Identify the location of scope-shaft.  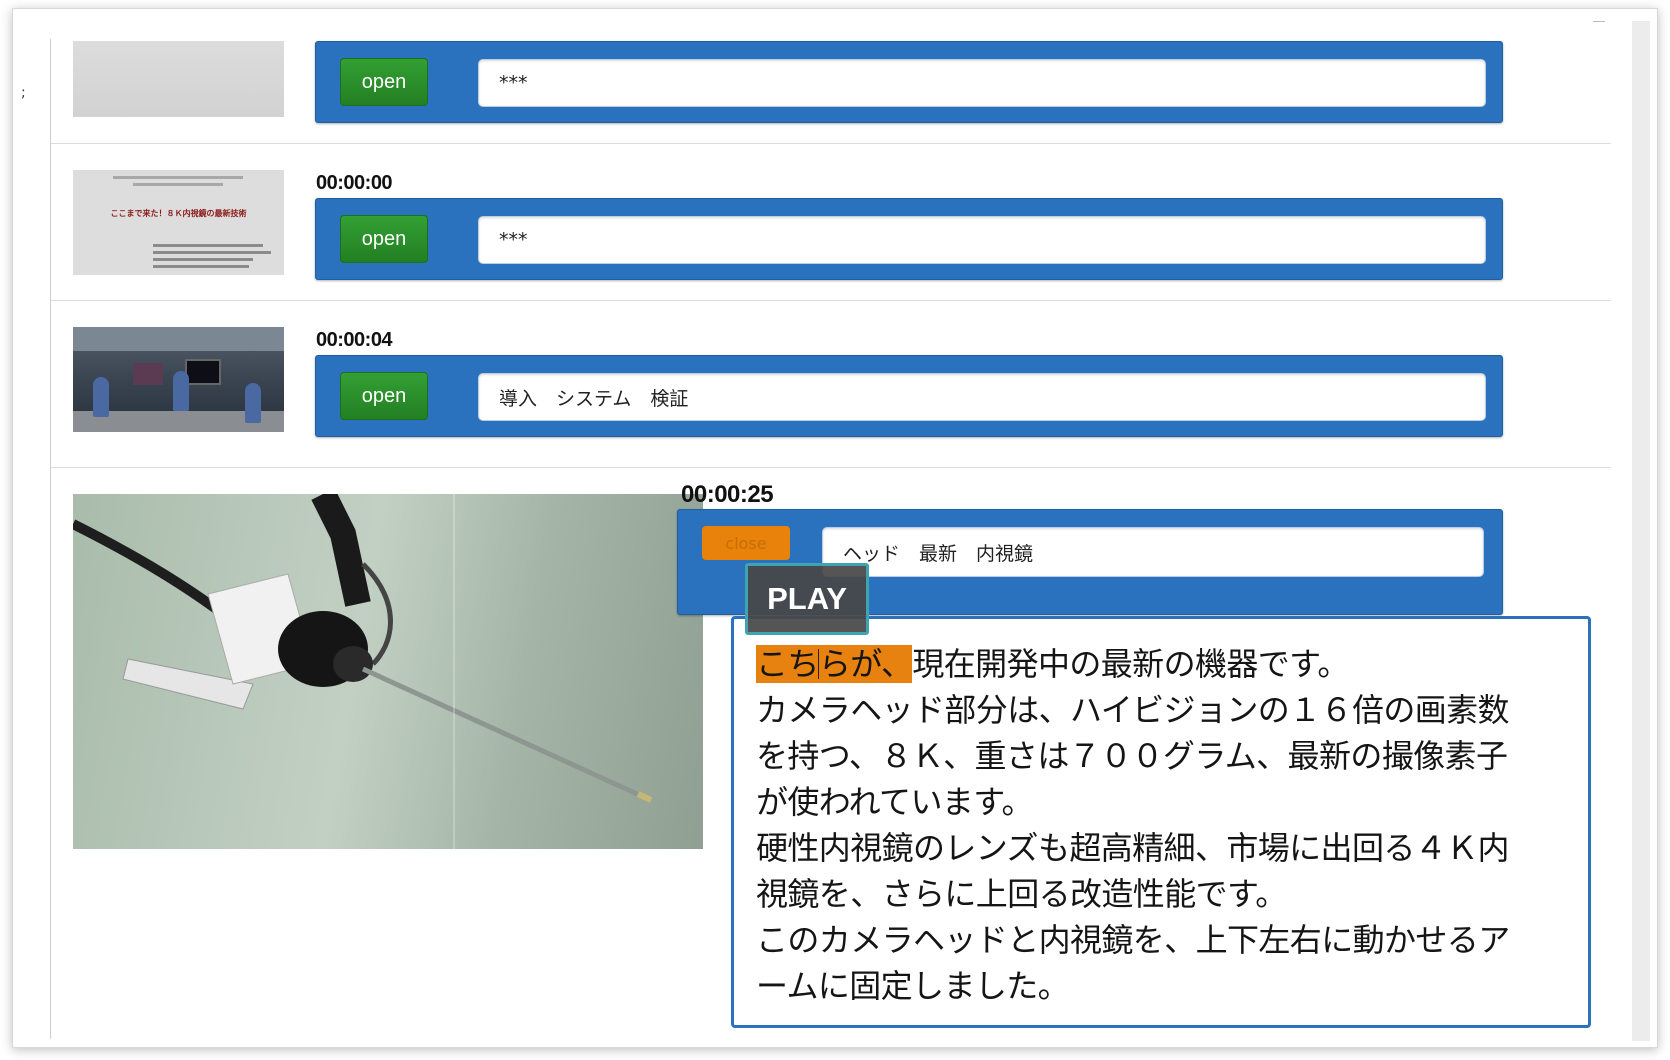
(505, 734).